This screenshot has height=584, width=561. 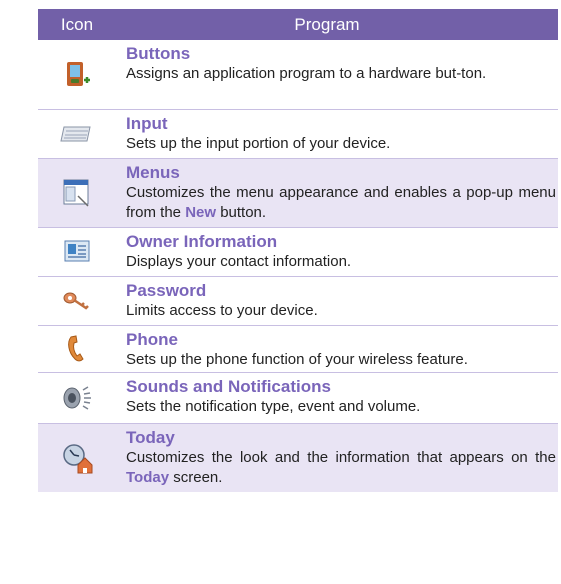 What do you see at coordinates (77, 398) in the screenshot?
I see `speaker-icon` at bounding box center [77, 398].